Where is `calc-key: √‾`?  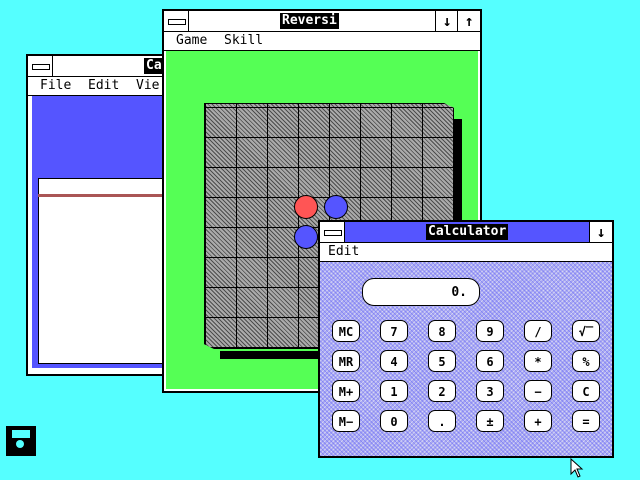
calc-key: √‾ is located at coordinates (586, 331).